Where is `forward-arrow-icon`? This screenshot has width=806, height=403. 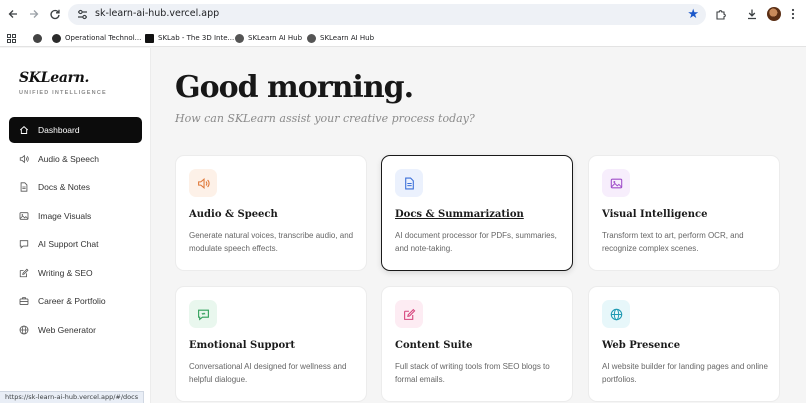 forward-arrow-icon is located at coordinates (34, 14).